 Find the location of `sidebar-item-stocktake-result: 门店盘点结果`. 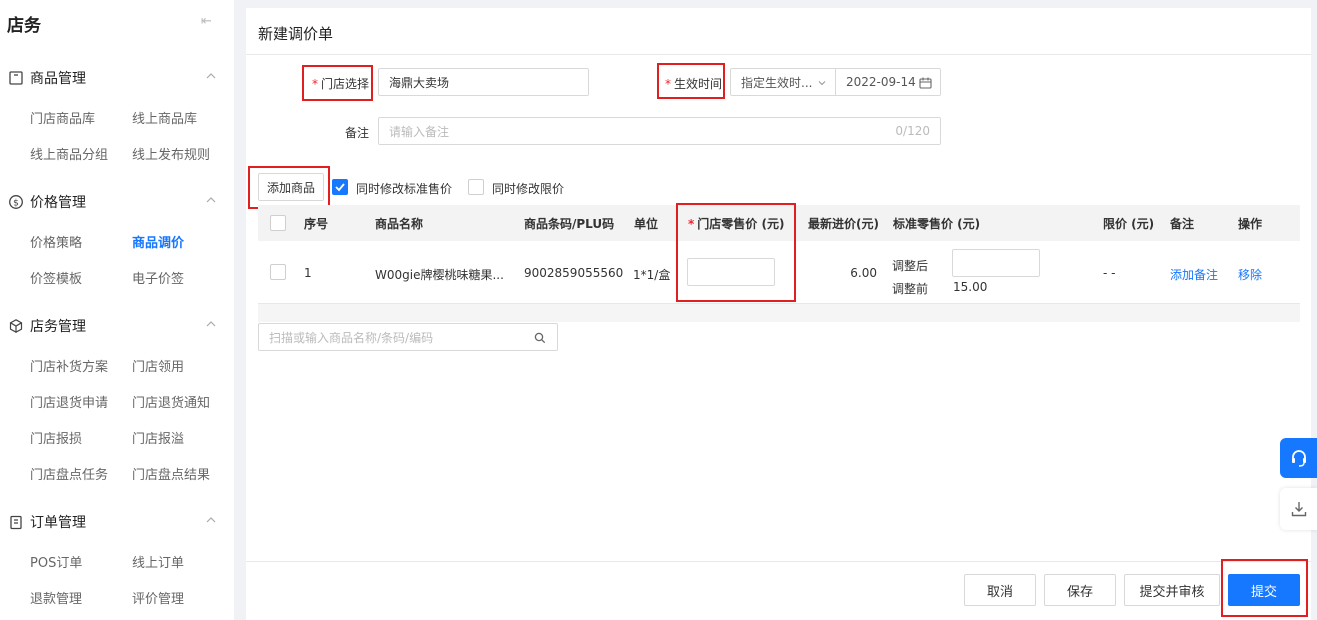

sidebar-item-stocktake-result: 门店盘点结果 is located at coordinates (171, 473).